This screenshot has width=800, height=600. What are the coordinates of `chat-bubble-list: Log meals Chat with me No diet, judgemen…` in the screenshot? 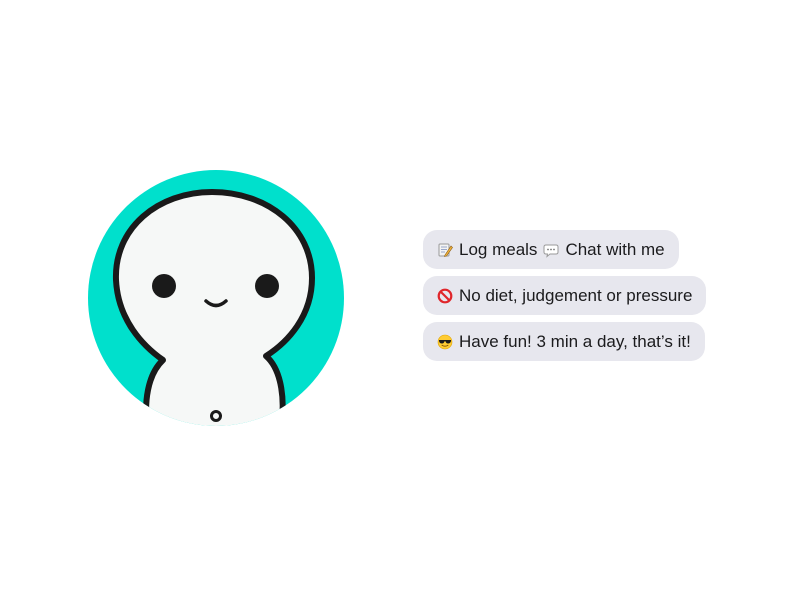 It's located at (565, 295).